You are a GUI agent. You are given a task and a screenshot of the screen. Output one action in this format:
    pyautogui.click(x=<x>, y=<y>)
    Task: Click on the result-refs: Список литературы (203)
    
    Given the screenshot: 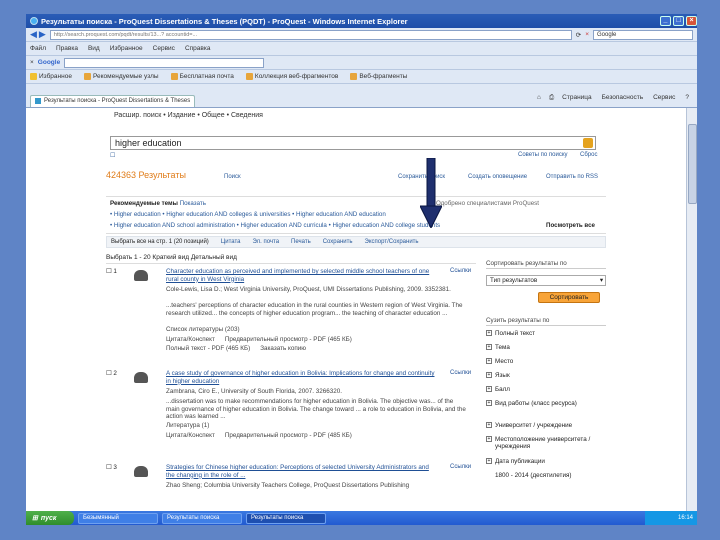 What is the action you would take?
    pyautogui.click(x=316, y=330)
    